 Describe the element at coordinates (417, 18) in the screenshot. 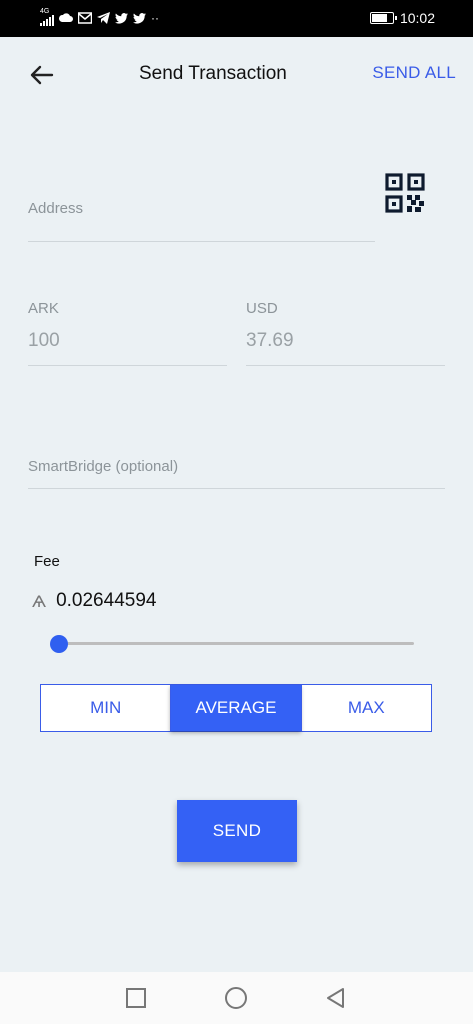

I see `clock: 10:02` at that location.